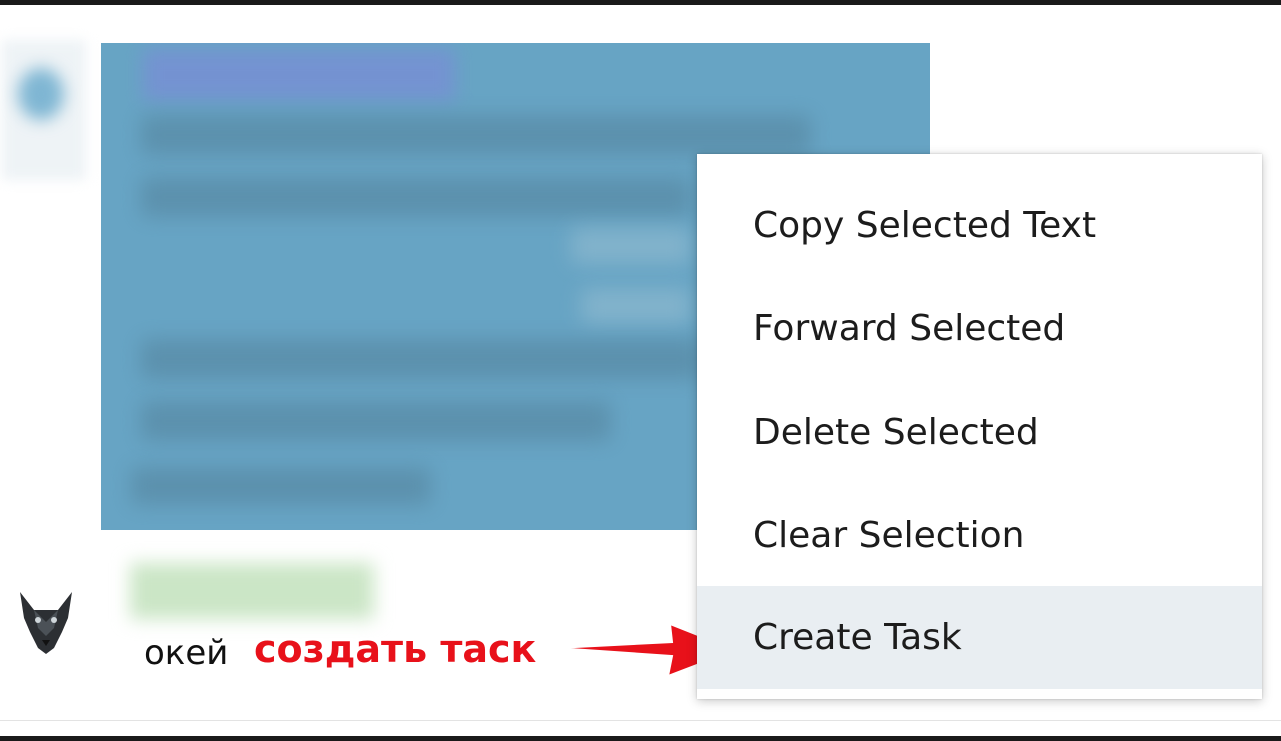 Image resolution: width=1281 pixels, height=741 pixels. Describe the element at coordinates (186, 653) in the screenshot. I see `message-text: окей` at that location.